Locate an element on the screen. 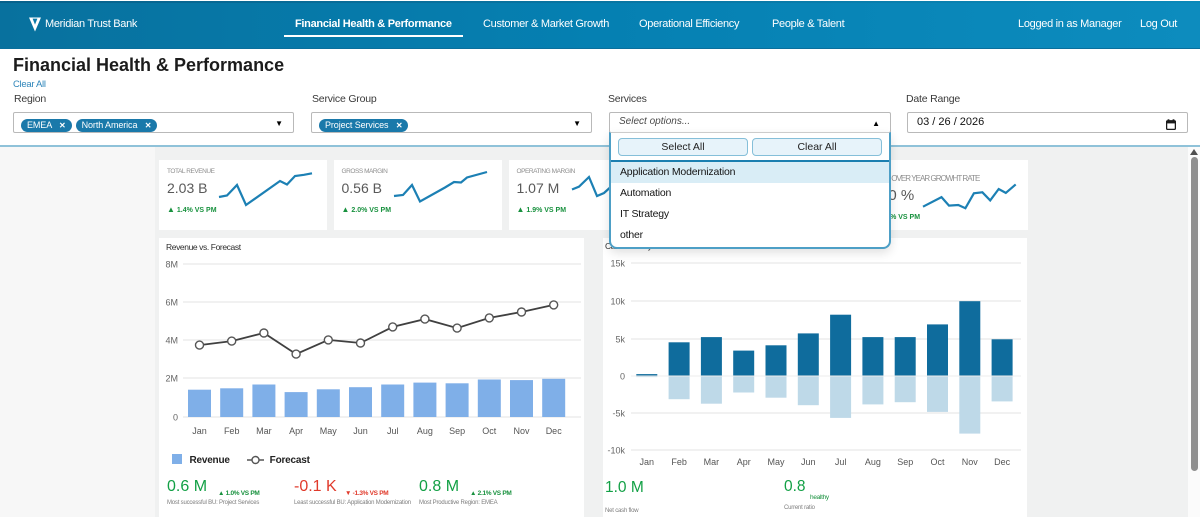 The image size is (1200, 517). svg-text: 5k is located at coordinates (620, 340).